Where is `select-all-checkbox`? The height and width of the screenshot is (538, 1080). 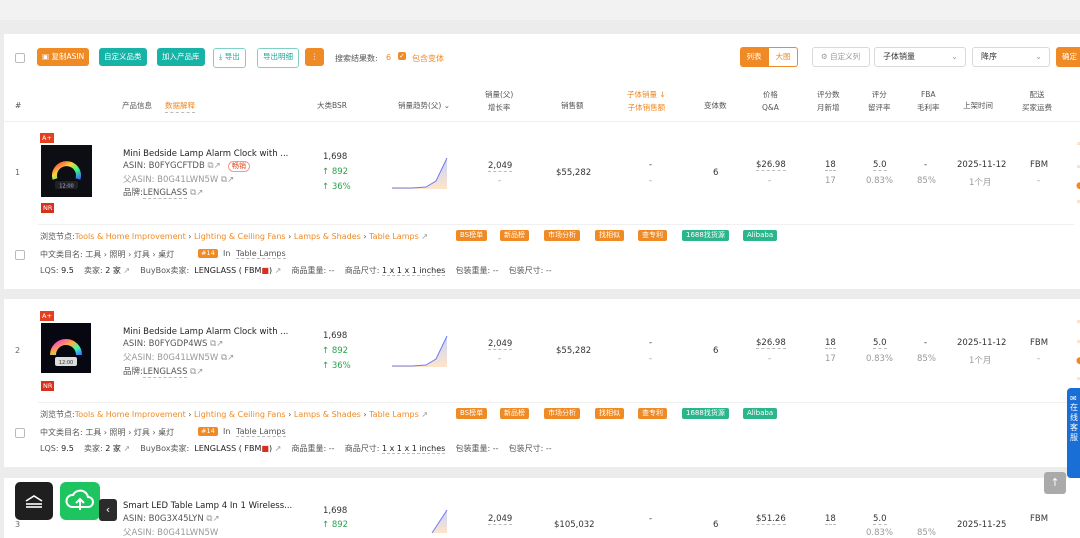 select-all-checkbox is located at coordinates (20, 58).